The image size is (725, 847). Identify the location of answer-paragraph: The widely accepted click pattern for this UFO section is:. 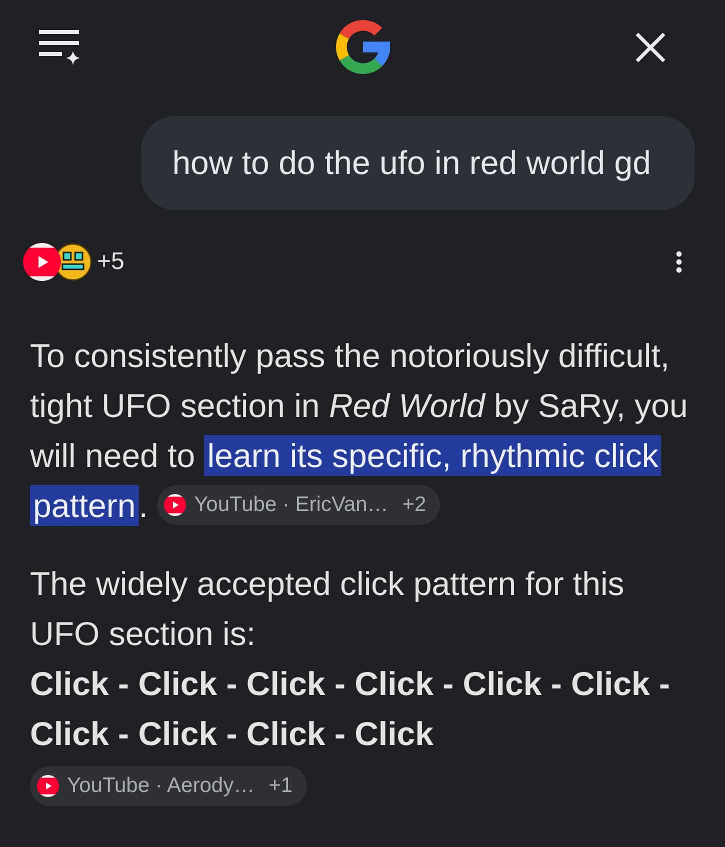
(327, 608).